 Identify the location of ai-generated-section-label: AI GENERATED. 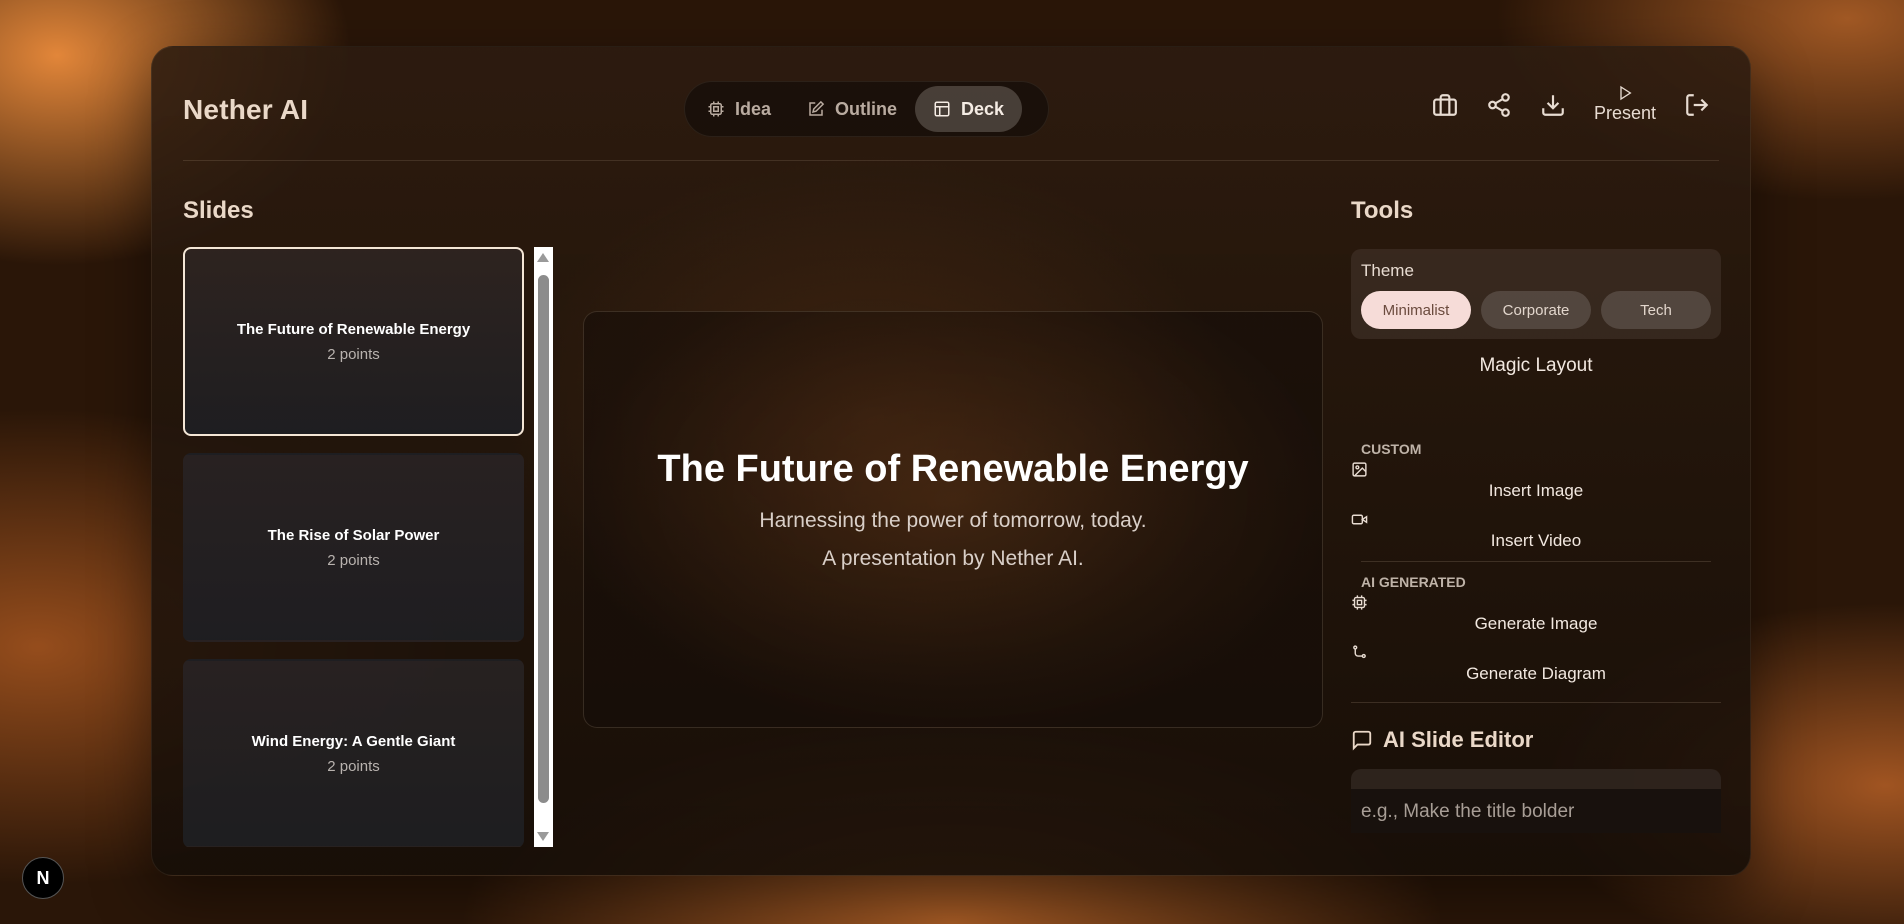
(1413, 582).